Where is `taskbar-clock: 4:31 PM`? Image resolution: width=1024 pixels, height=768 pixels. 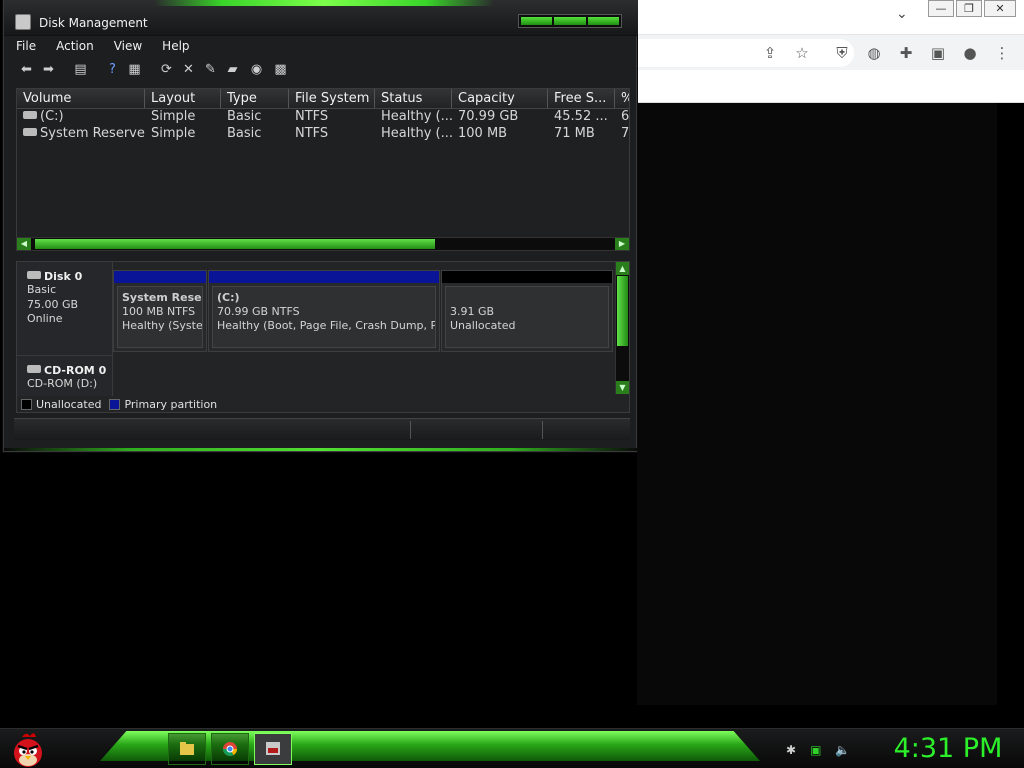
taskbar-clock: 4:31 PM is located at coordinates (948, 749).